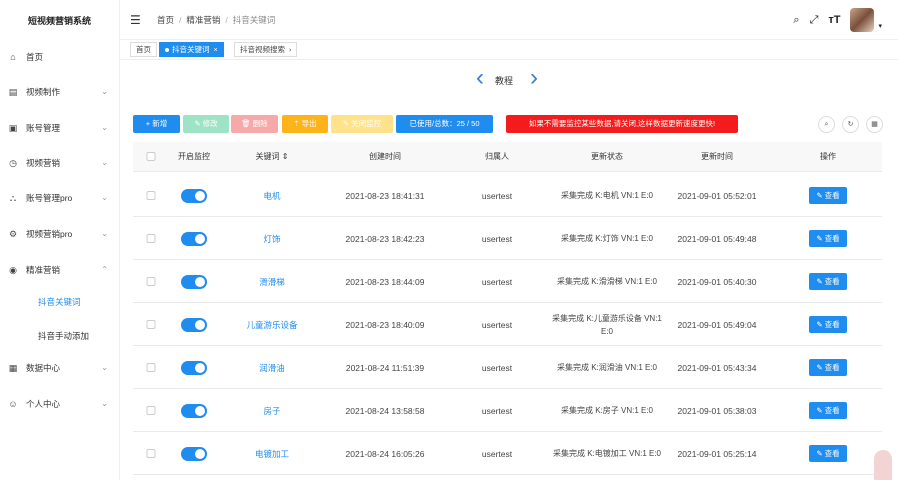 The image size is (898, 480). I want to click on edit-button: ✎ 修改, so click(206, 124).